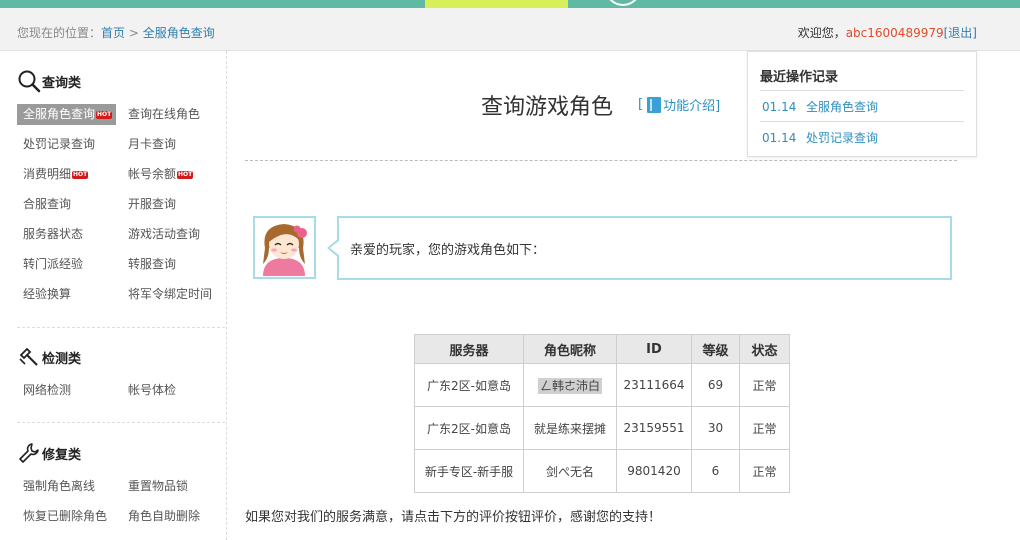 The height and width of the screenshot is (540, 1020). What do you see at coordinates (170, 294) in the screenshot?
I see `sidebar-item-label: 将军令绑定时间` at bounding box center [170, 294].